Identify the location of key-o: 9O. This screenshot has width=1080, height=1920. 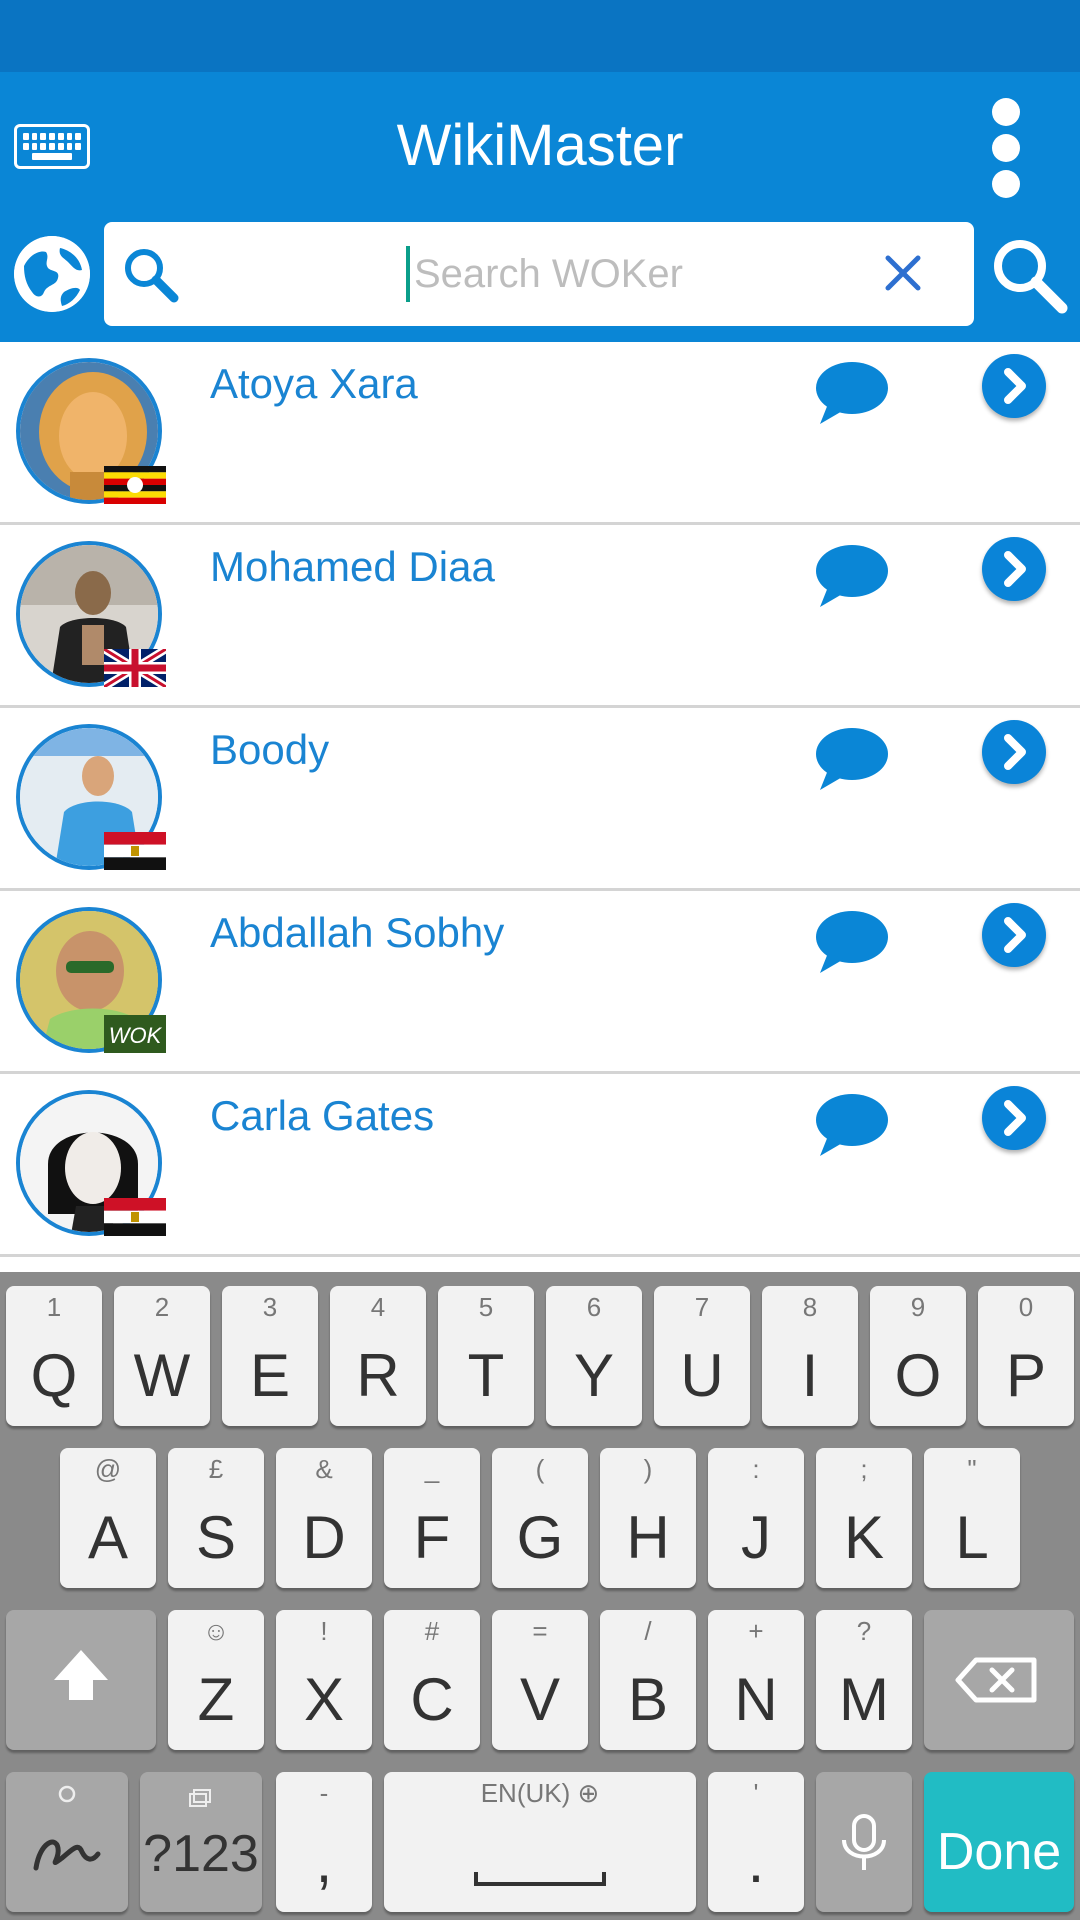
(918, 1356).